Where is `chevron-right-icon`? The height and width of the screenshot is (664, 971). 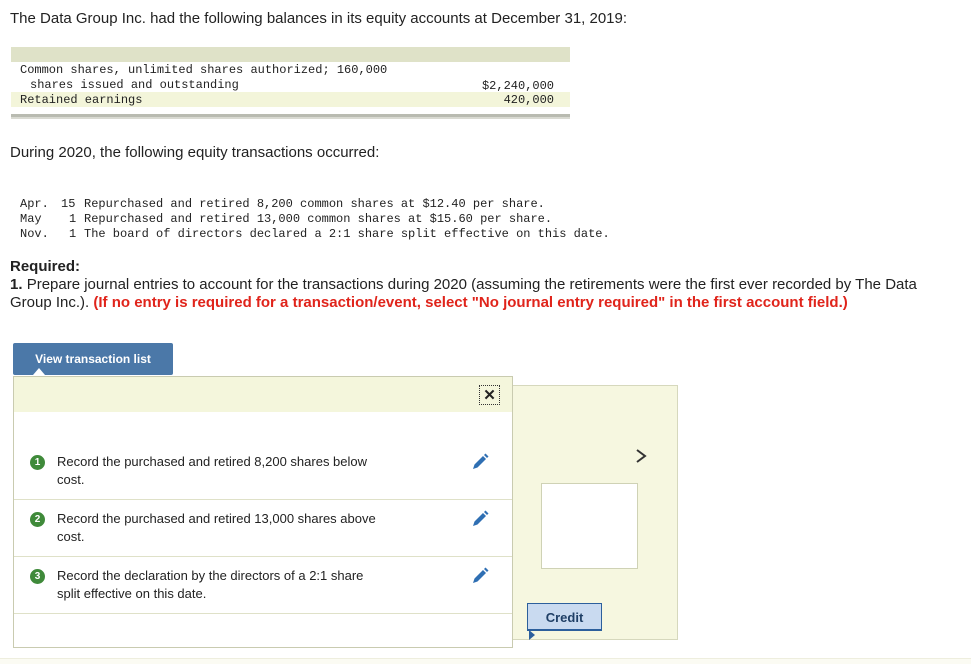
chevron-right-icon is located at coordinates (641, 456).